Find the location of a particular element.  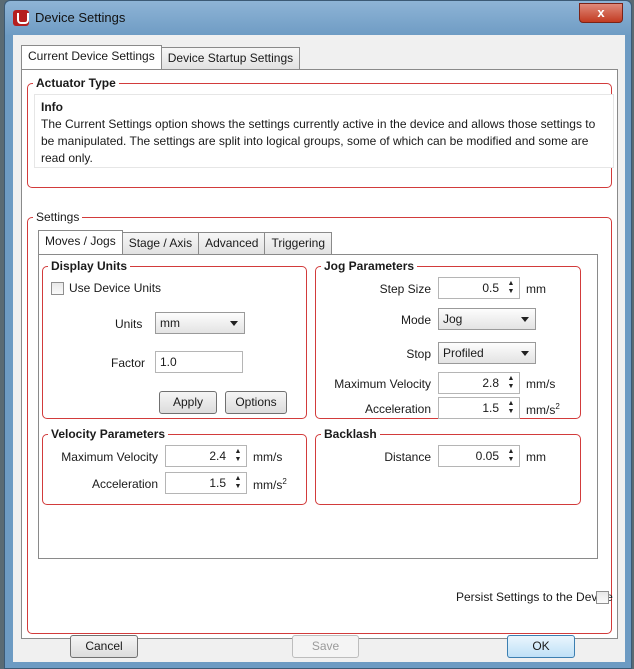

jog-max-velocity-unit: mm/s is located at coordinates (541, 384).